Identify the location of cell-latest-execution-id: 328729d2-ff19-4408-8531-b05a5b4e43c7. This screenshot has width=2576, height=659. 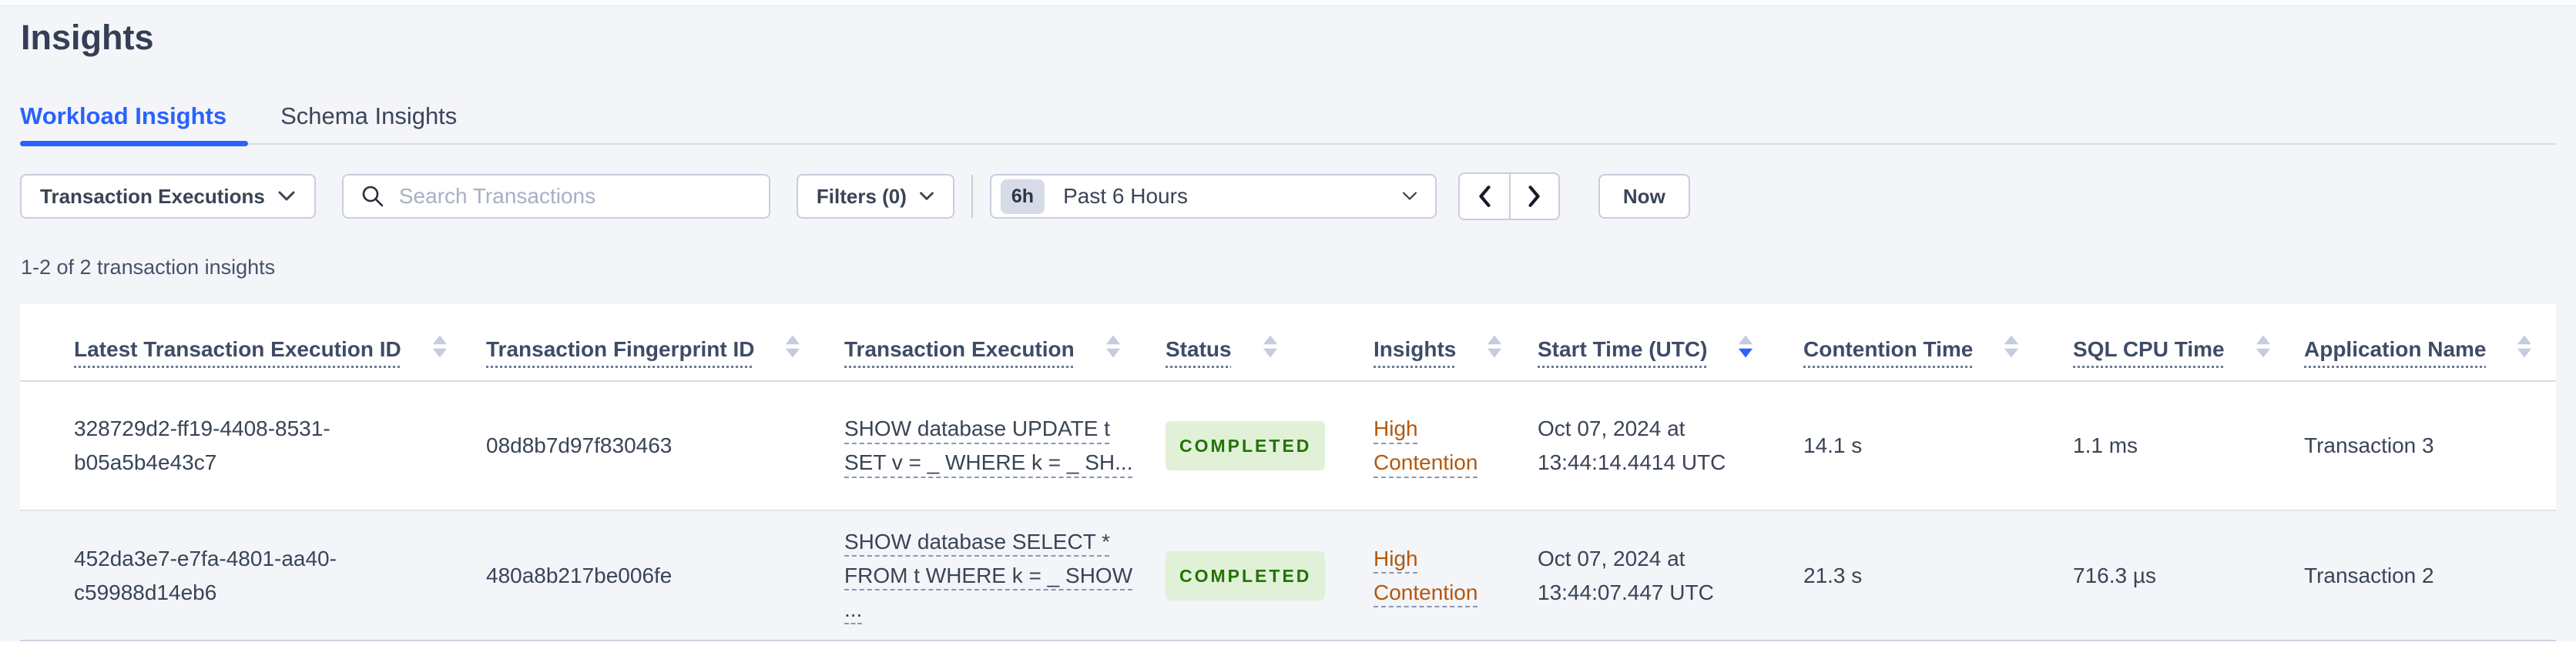
(202, 445).